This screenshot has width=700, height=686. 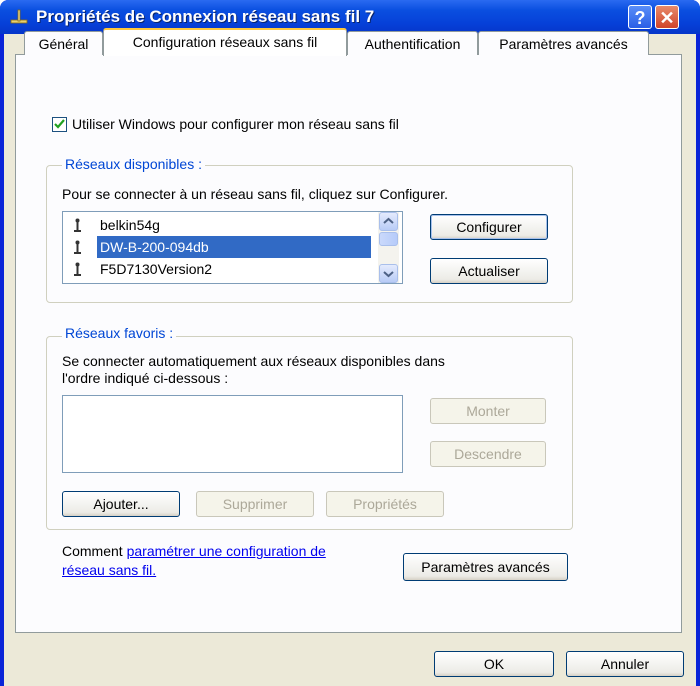 I want to click on help-text-line-2: réseau sans fil., so click(x=109, y=570).